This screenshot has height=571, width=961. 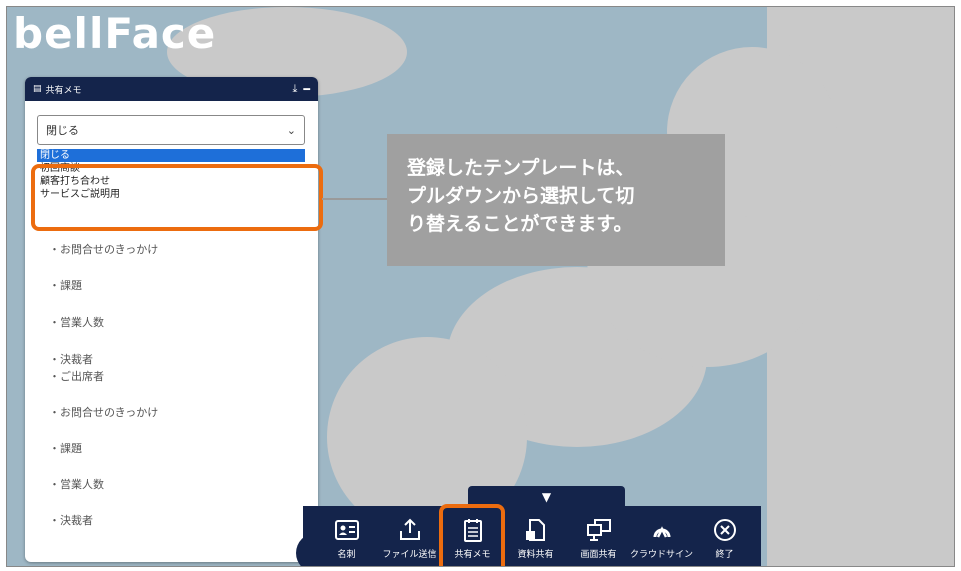 I want to click on toolbar-document-share: 資料共有, so click(x=535, y=537).